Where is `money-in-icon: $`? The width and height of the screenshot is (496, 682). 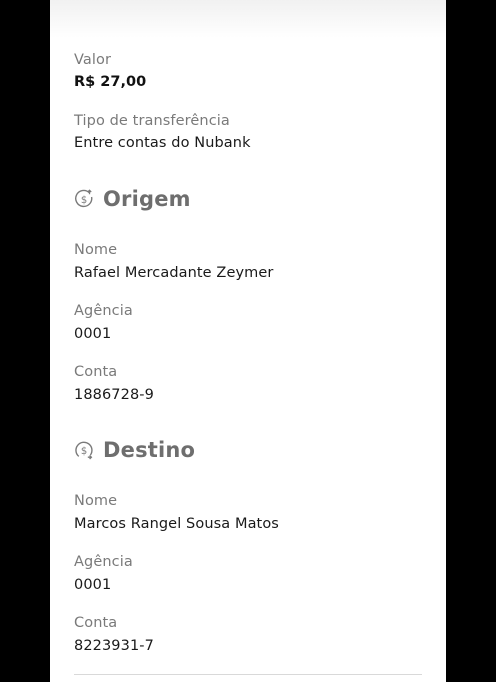 money-in-icon: $ is located at coordinates (84, 450).